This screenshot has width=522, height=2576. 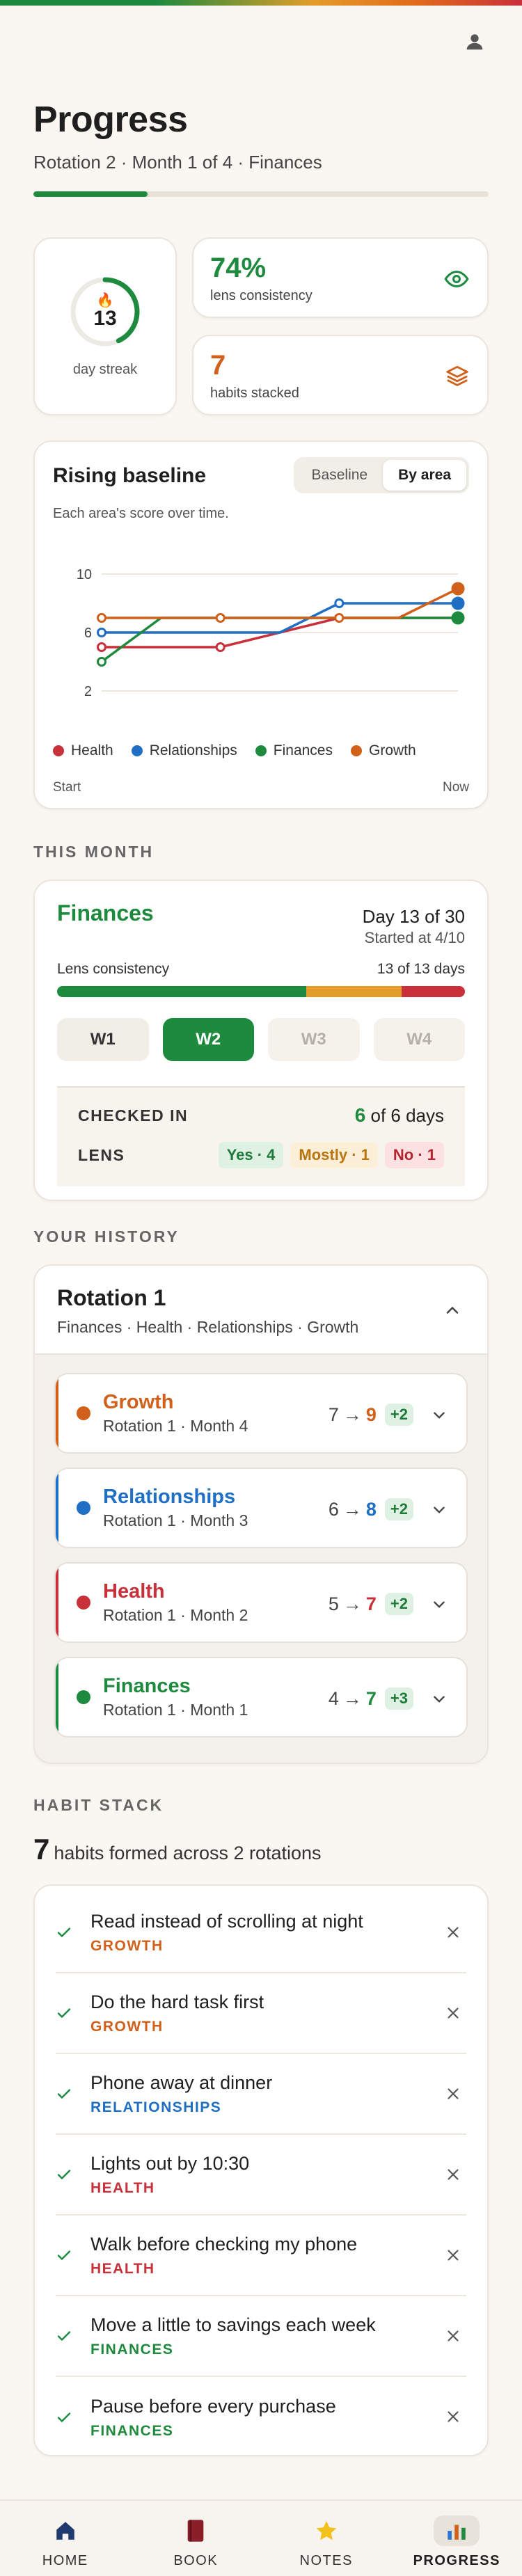 What do you see at coordinates (156, 2107) in the screenshot?
I see `habit-area: RELATIONSHIPS` at bounding box center [156, 2107].